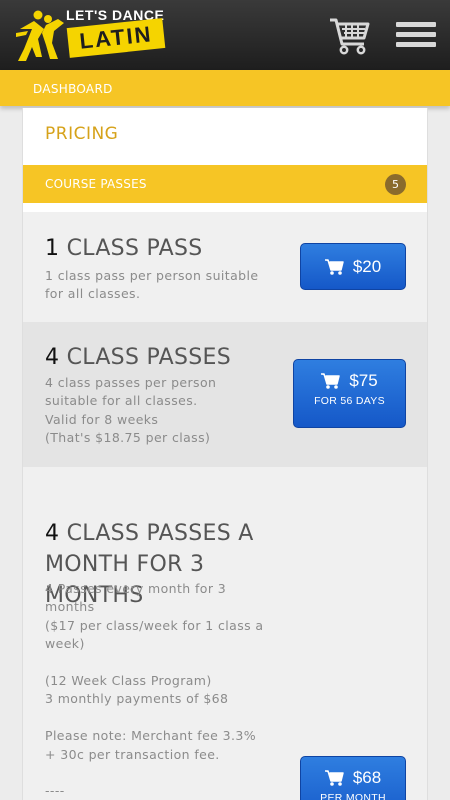 The image size is (450, 800). What do you see at coordinates (138, 357) in the screenshot?
I see `item-title: 4 CLASS PASSES` at bounding box center [138, 357].